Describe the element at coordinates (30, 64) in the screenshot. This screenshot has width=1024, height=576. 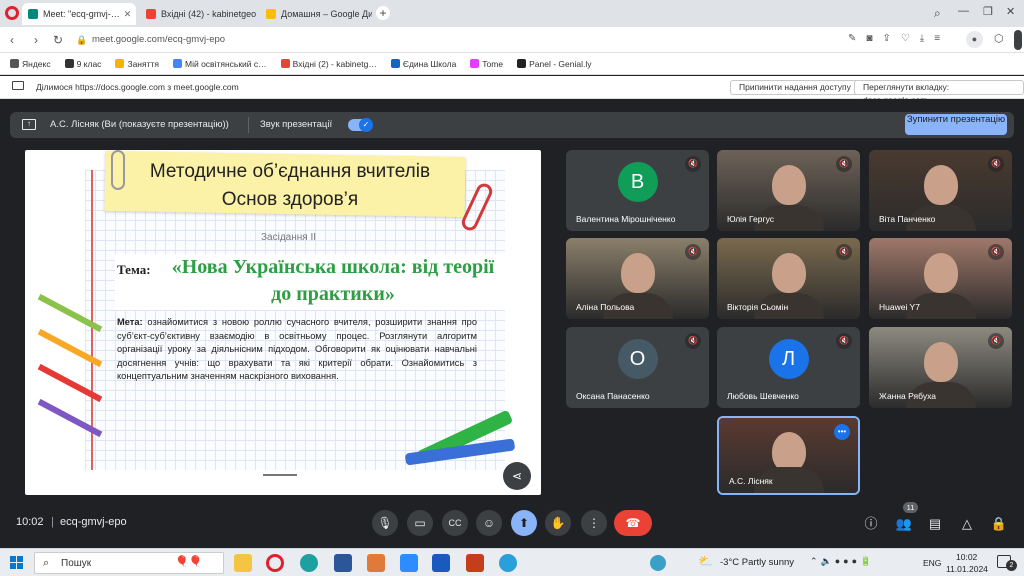
I see `bookmark-item: Яндекс` at that location.